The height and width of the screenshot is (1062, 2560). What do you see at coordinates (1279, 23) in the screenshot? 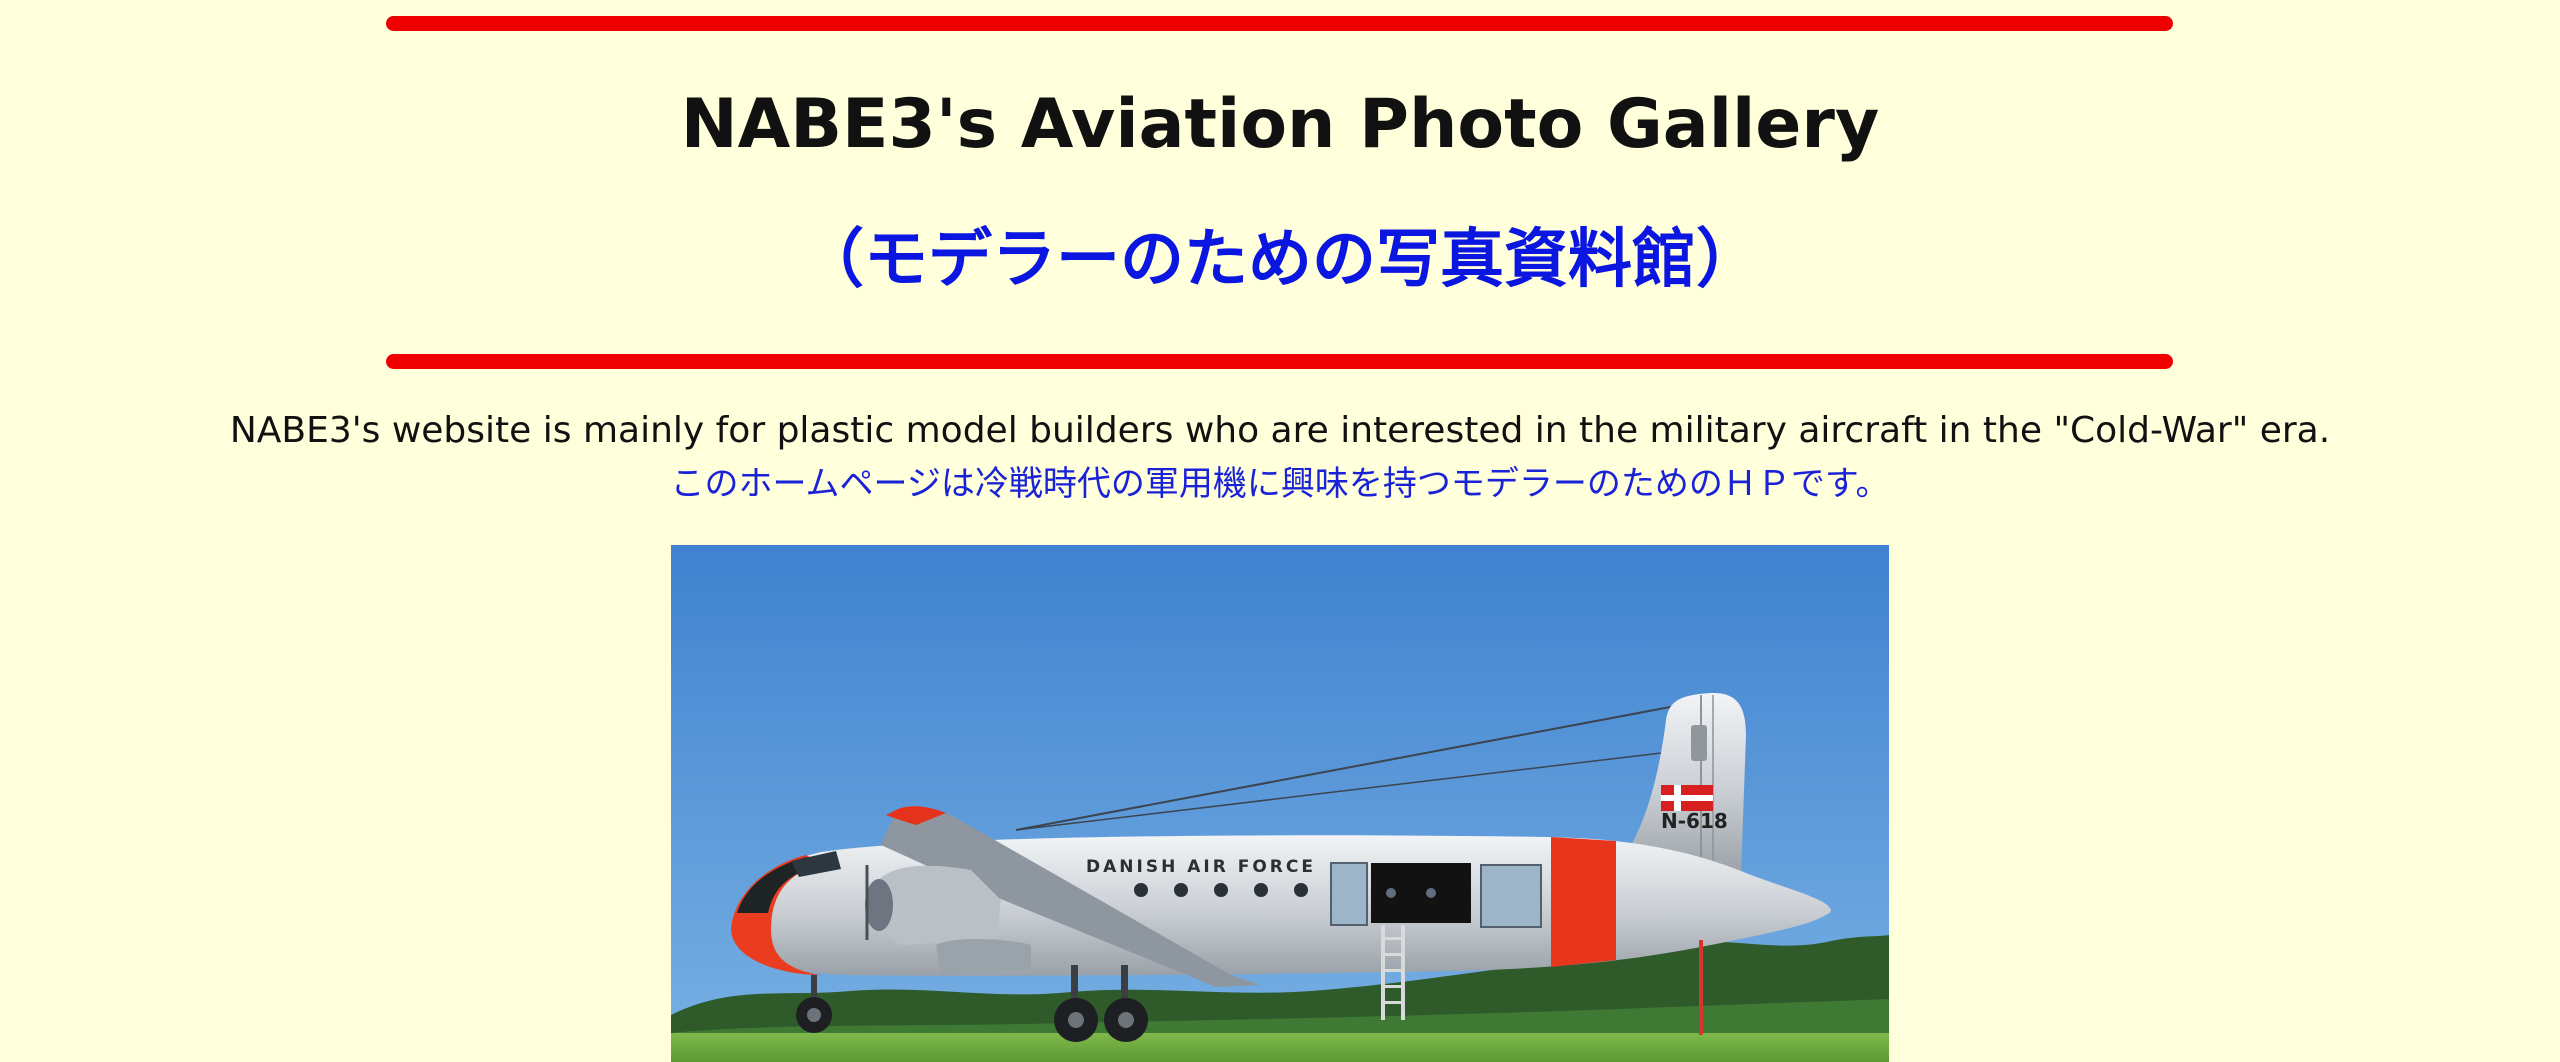
I see `top-divider` at bounding box center [1279, 23].